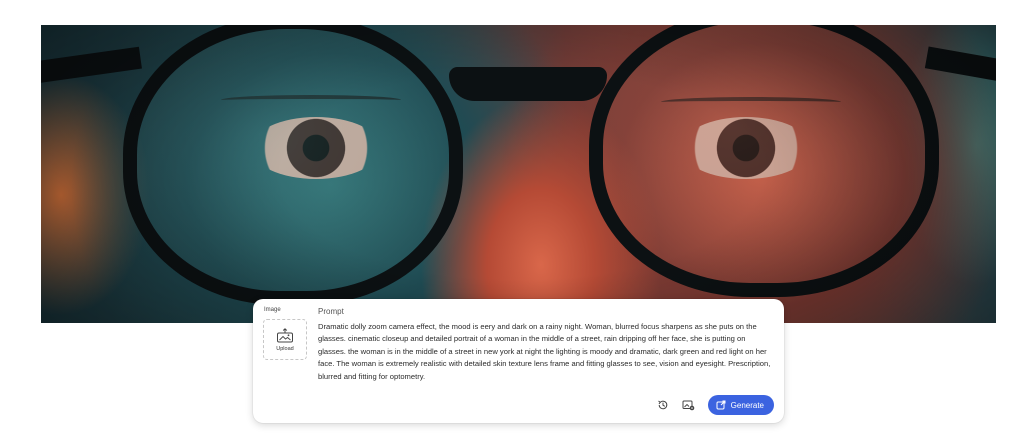 Image resolution: width=1024 pixels, height=442 pixels. I want to click on generate-icon, so click(721, 405).